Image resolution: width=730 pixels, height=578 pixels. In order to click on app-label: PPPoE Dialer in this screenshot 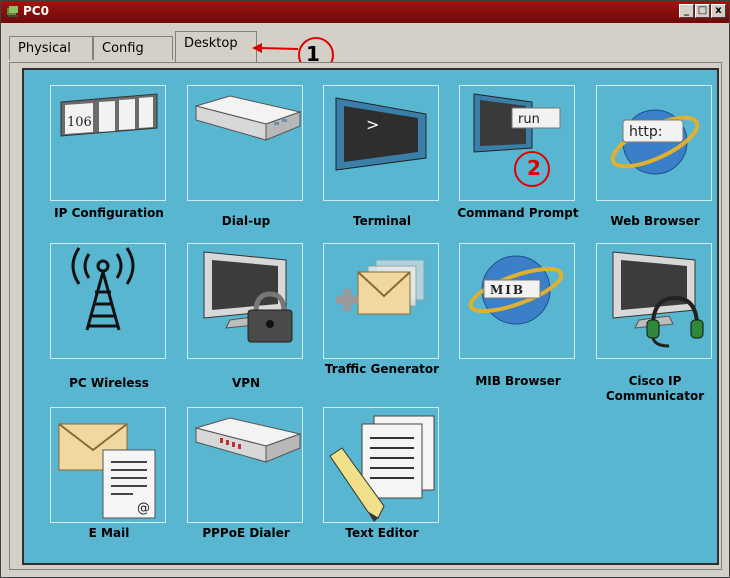, I will do `click(246, 533)`.